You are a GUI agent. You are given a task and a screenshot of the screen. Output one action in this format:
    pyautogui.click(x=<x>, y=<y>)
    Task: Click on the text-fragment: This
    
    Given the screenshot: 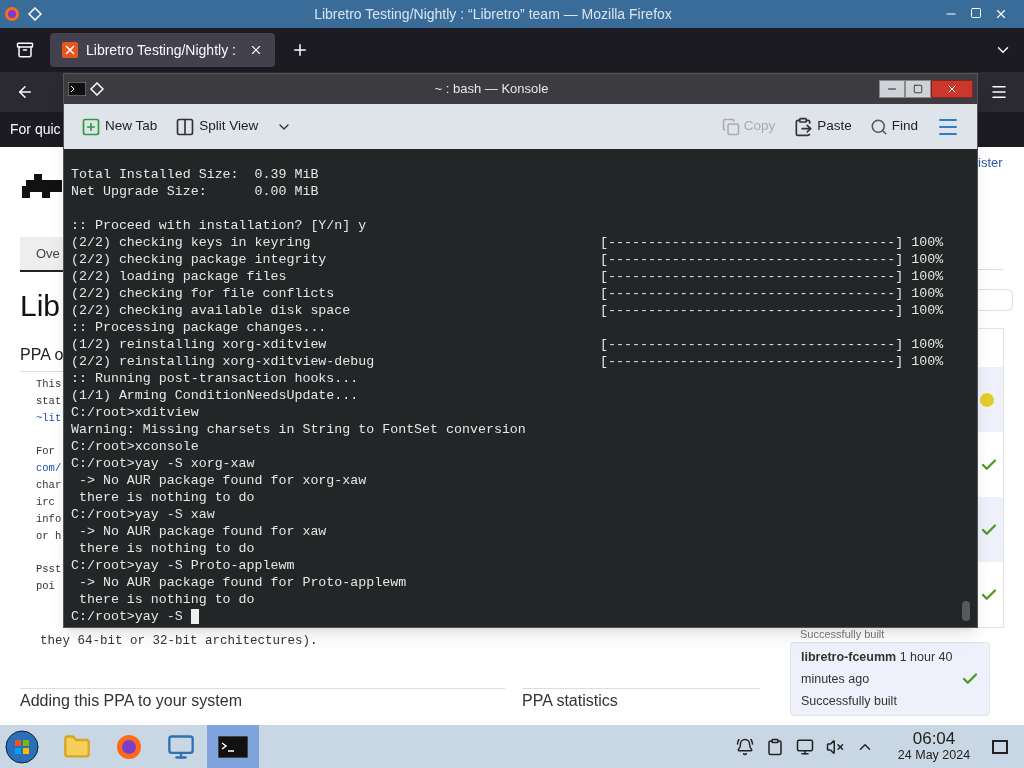 What is the action you would take?
    pyautogui.click(x=49, y=384)
    